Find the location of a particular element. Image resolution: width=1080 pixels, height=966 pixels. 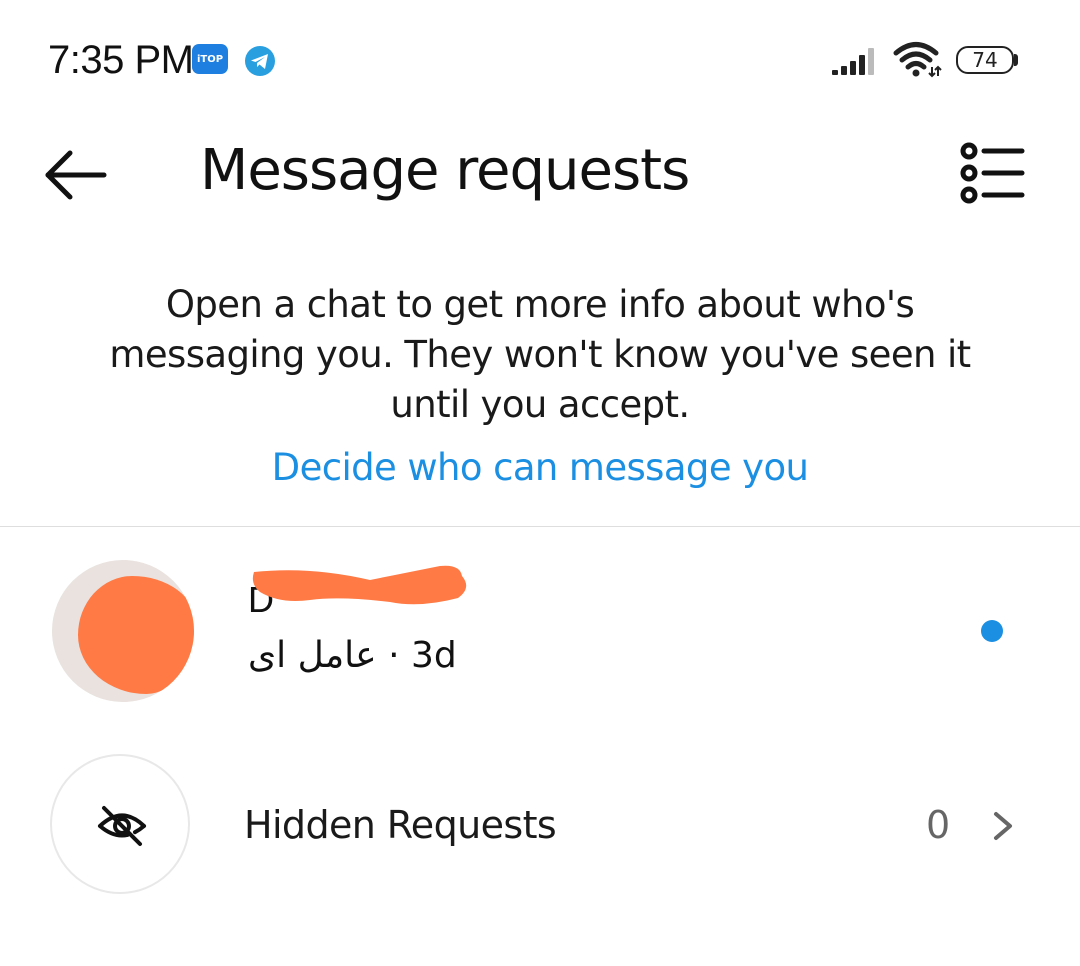

hidden-requests-label: Hidden Requests is located at coordinates (400, 825).